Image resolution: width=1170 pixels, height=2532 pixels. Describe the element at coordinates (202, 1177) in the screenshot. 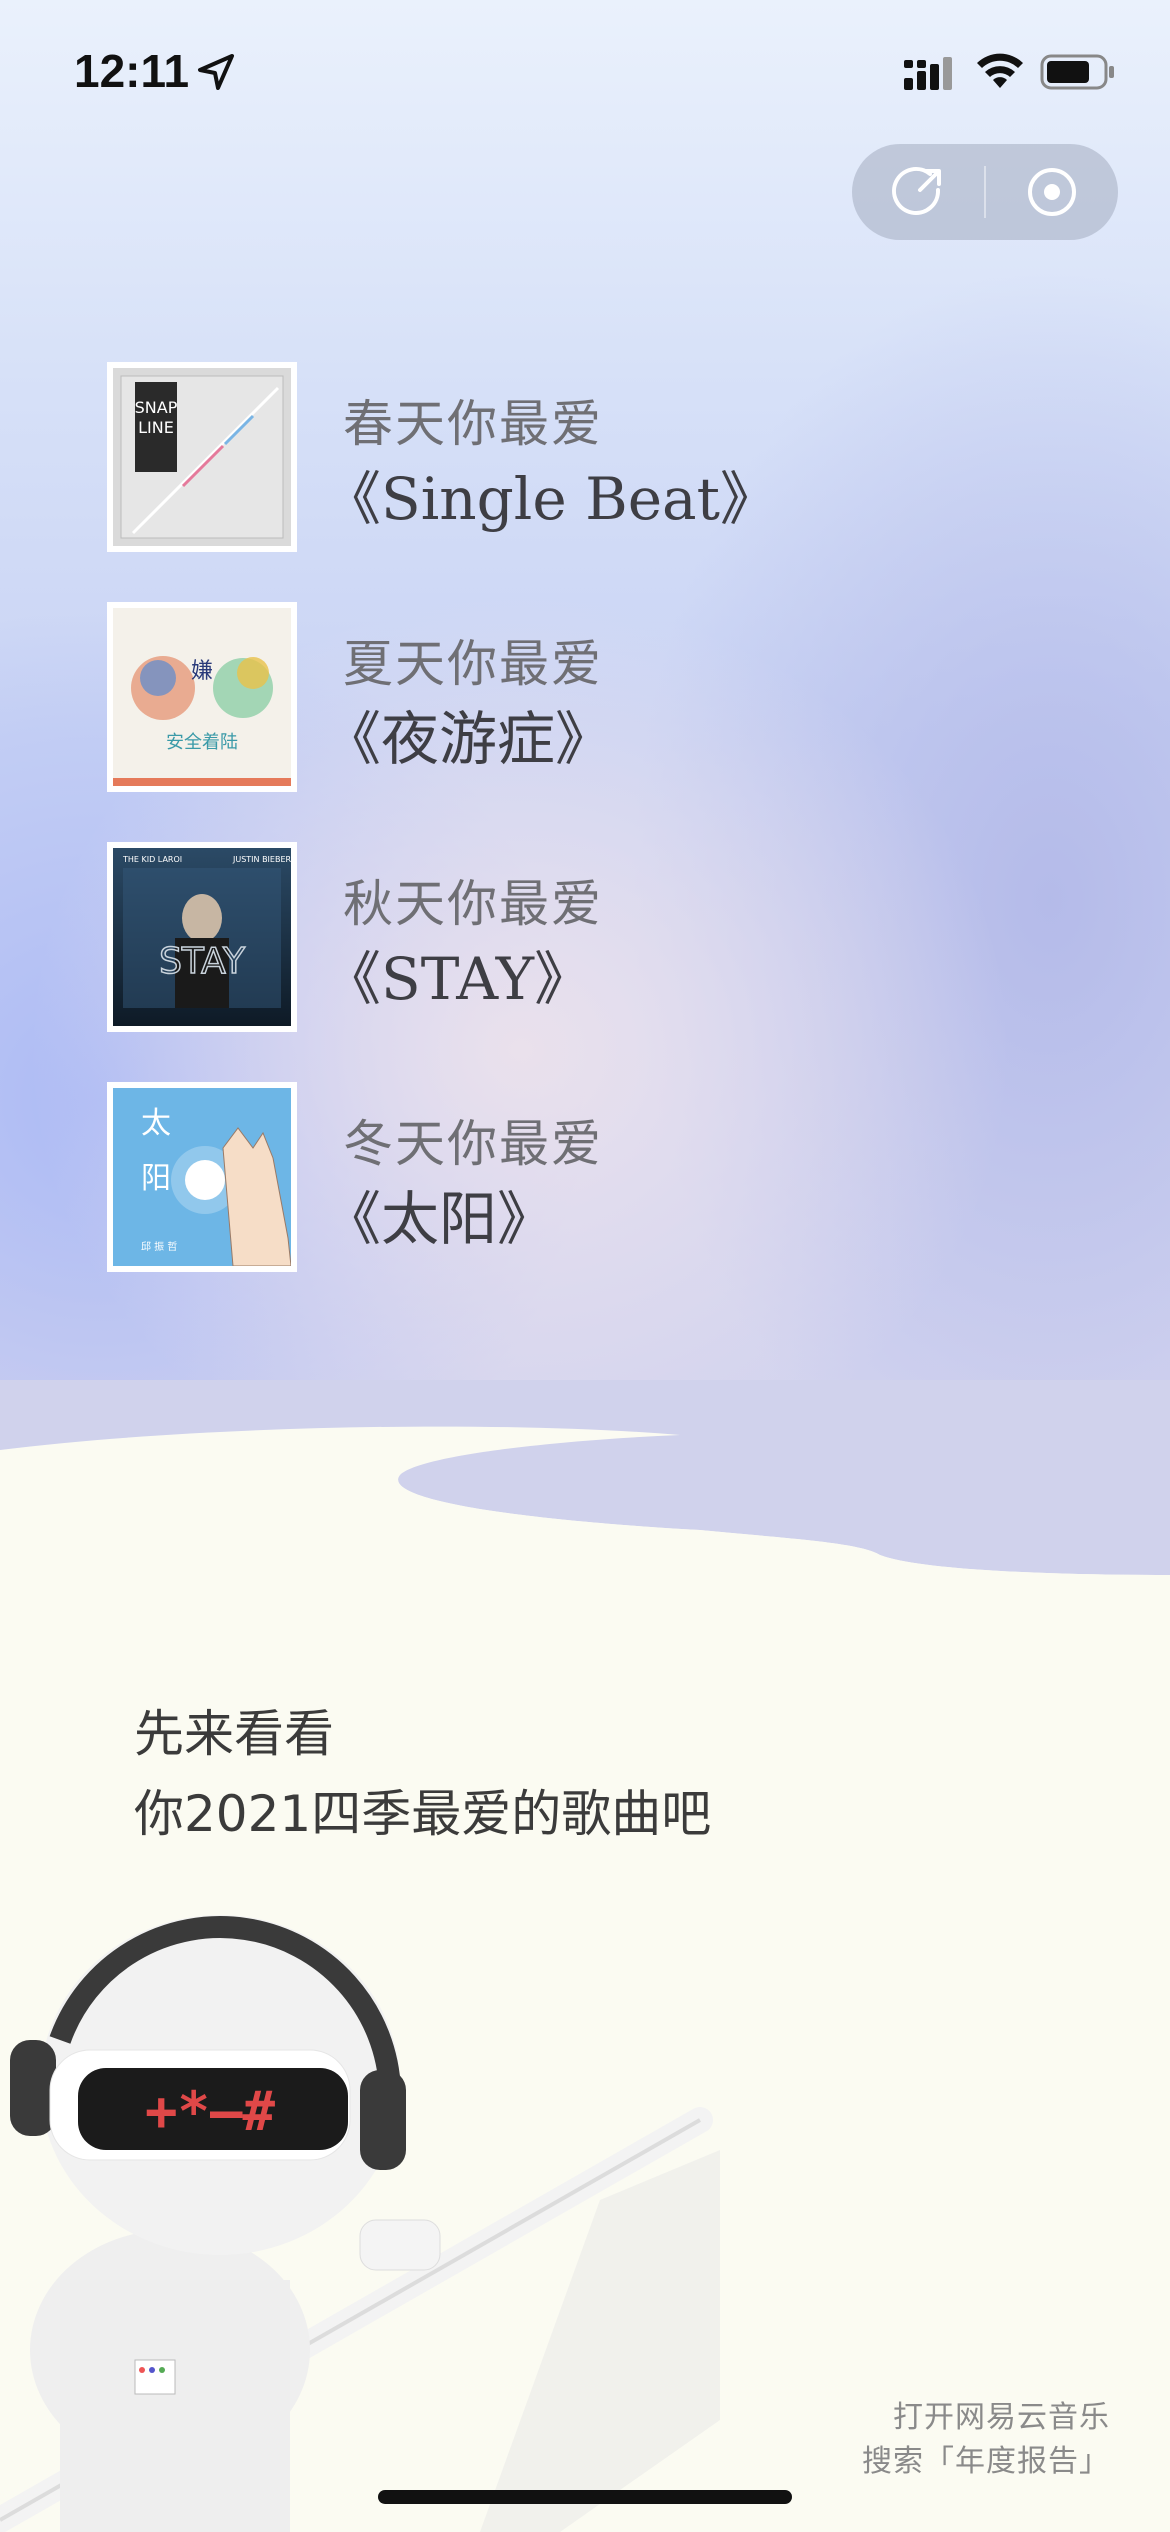

I see `taiyang-album-cover: 太 阳 邱 振 哲` at that location.